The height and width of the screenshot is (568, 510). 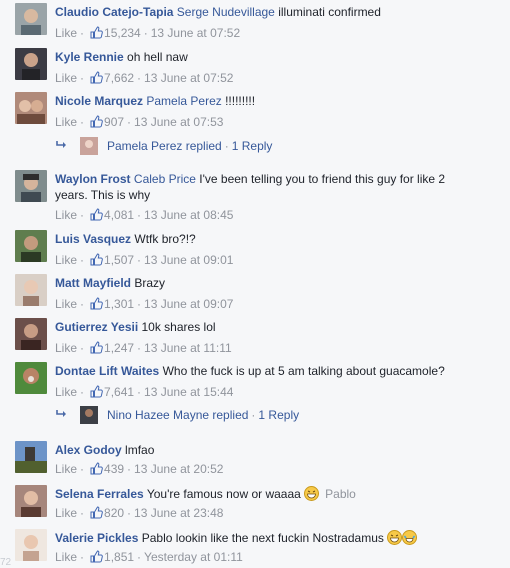 I want to click on comment-time: 13 June at 09:01, so click(x=188, y=260).